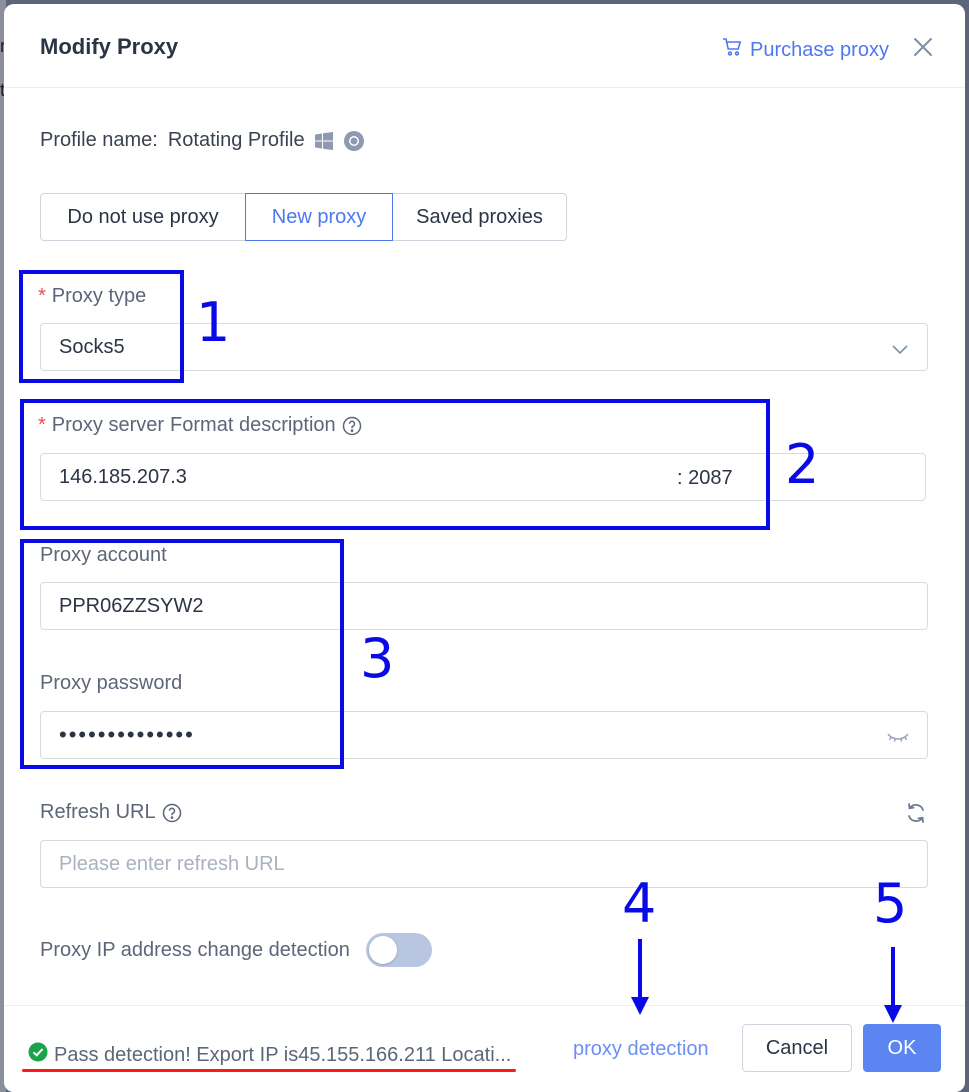 This screenshot has width=969, height=1092. What do you see at coordinates (639, 903) in the screenshot?
I see `annotation-number-4: 4` at bounding box center [639, 903].